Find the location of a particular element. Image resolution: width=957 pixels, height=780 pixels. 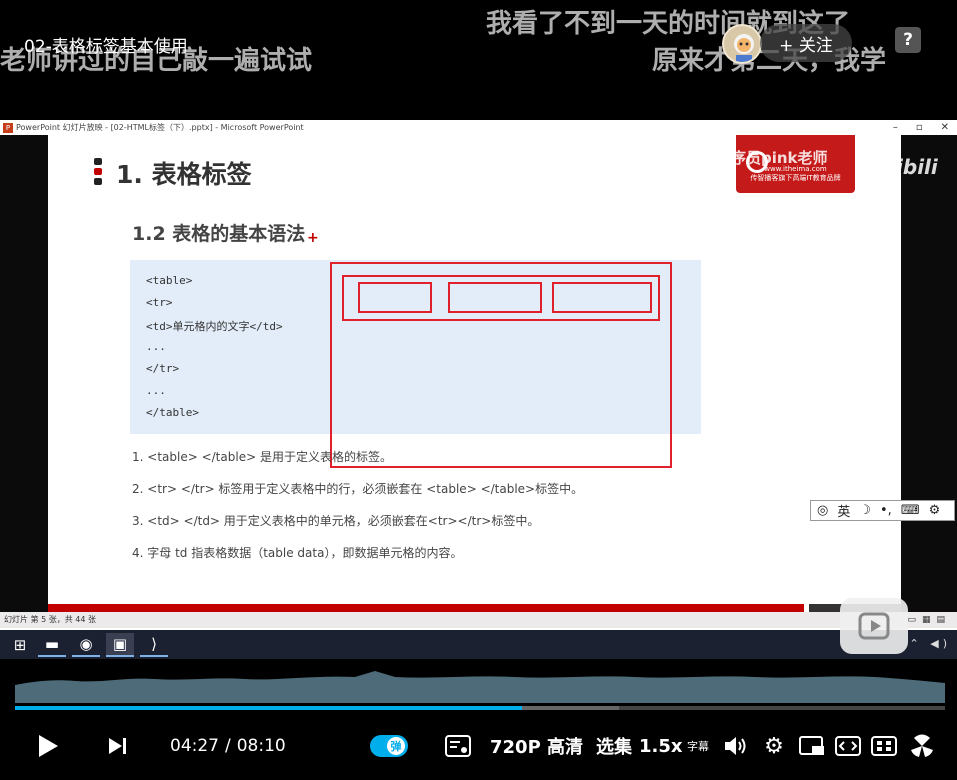

code-line: <tr> is located at coordinates (159, 302).